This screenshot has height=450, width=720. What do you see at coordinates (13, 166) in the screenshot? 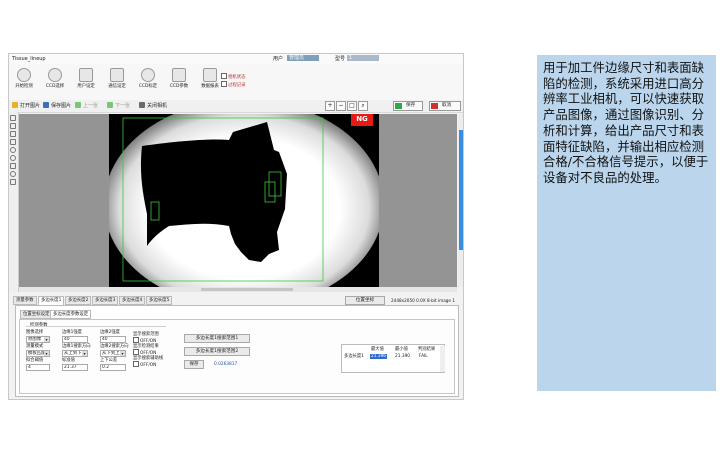
I see `polygon-tool-icon` at bounding box center [13, 166].